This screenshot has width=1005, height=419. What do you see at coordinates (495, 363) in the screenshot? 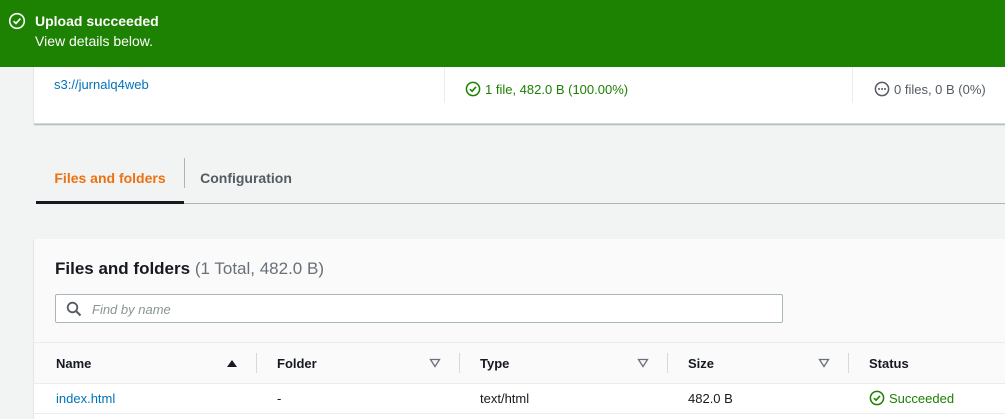
I see `column-header-type-label: Type` at bounding box center [495, 363].